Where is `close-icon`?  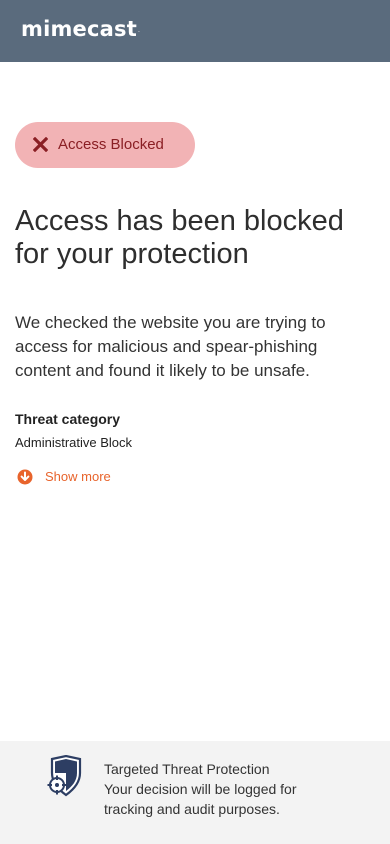
close-icon is located at coordinates (40, 144).